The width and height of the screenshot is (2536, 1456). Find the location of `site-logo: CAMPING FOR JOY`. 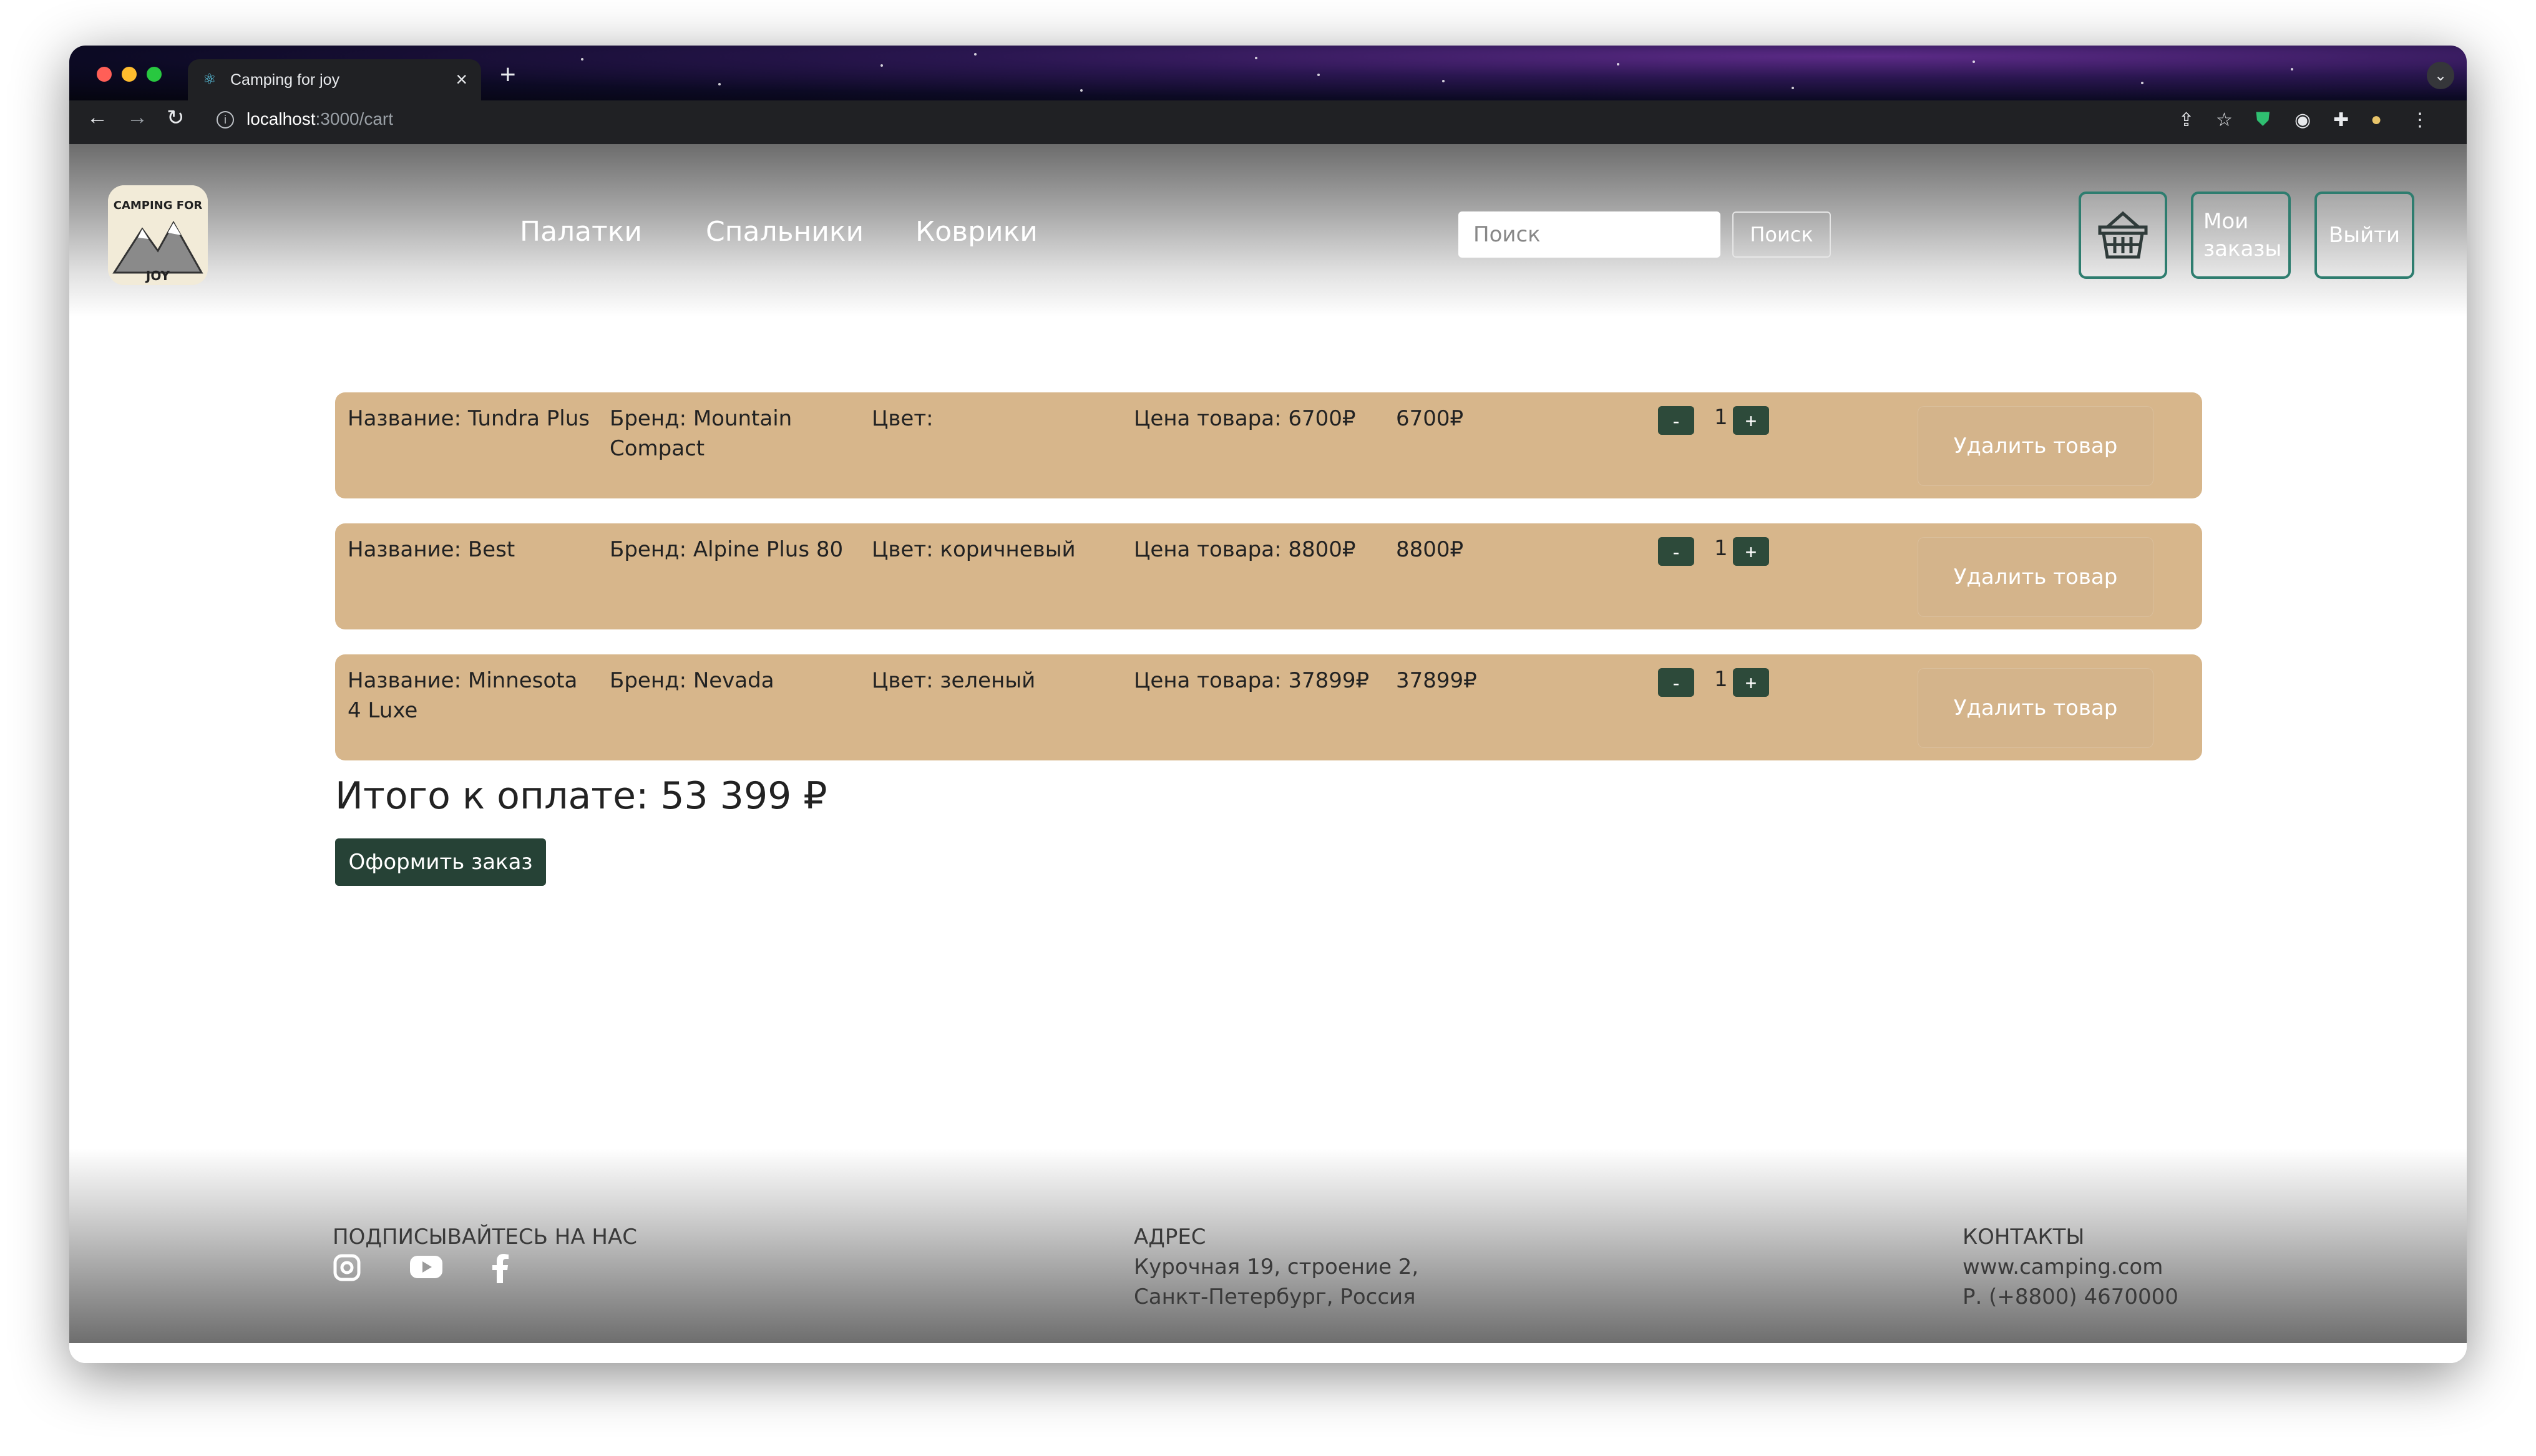

site-logo: CAMPING FOR JOY is located at coordinates (158, 235).